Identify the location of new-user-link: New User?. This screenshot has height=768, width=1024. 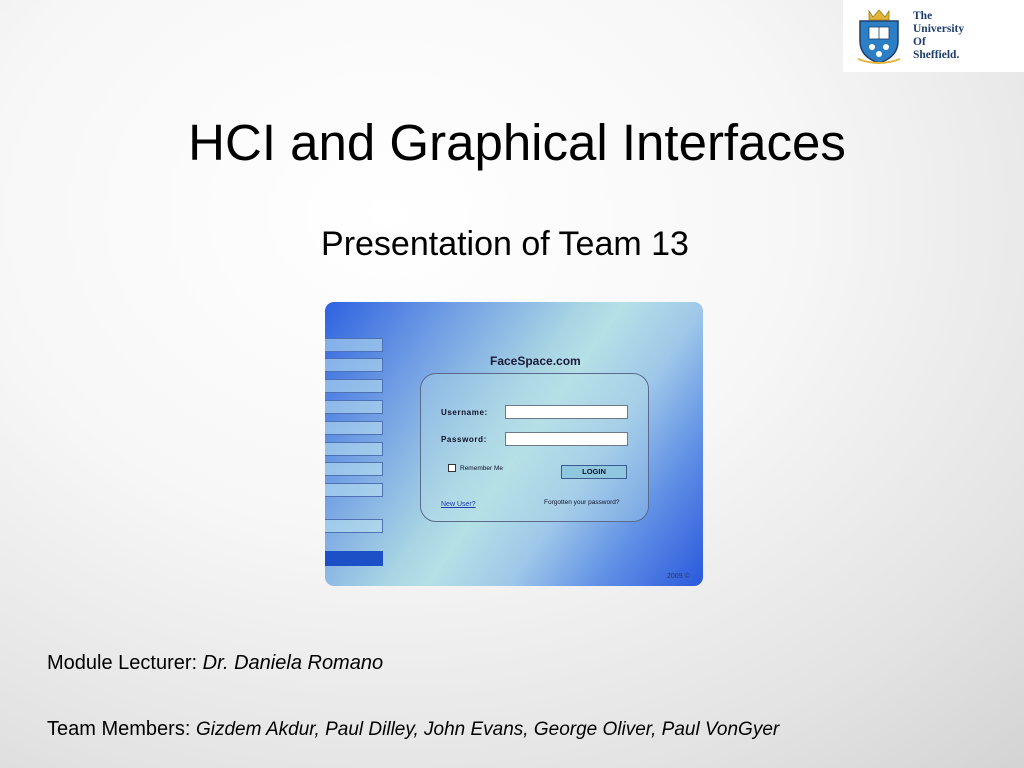
(458, 504).